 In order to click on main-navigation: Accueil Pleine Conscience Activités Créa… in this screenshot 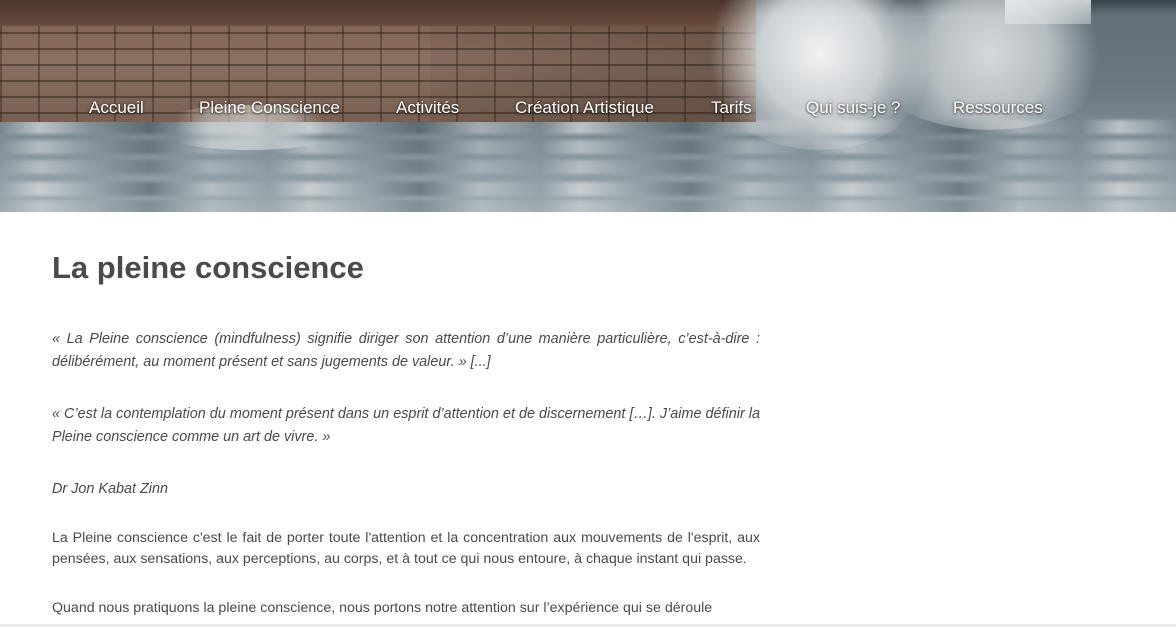, I will do `click(588, 109)`.